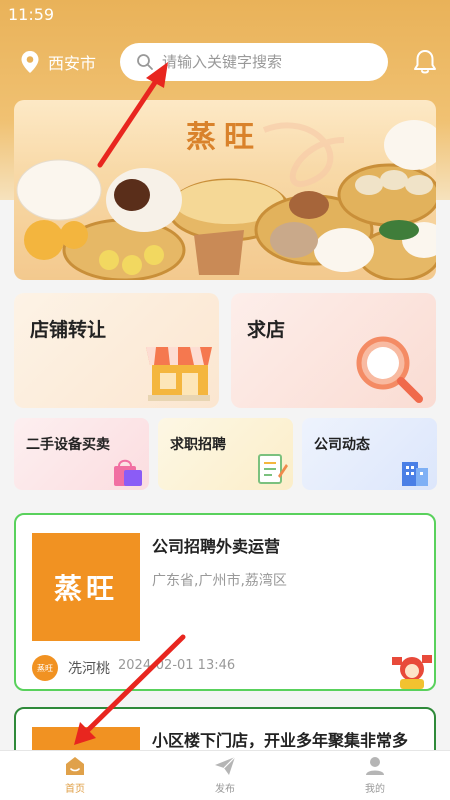  I want to click on company-news-label: 公司动态, so click(342, 445).